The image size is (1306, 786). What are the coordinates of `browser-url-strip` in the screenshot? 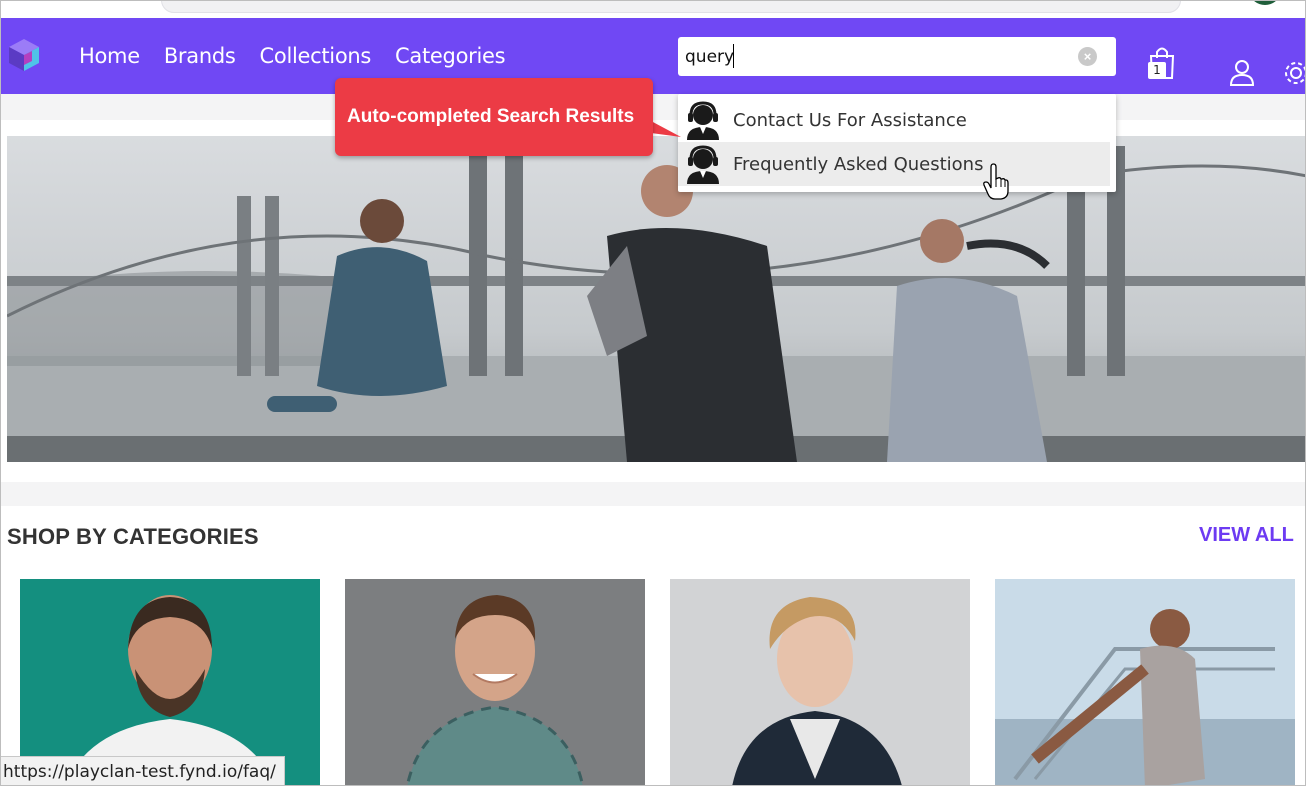 It's located at (653, 9).